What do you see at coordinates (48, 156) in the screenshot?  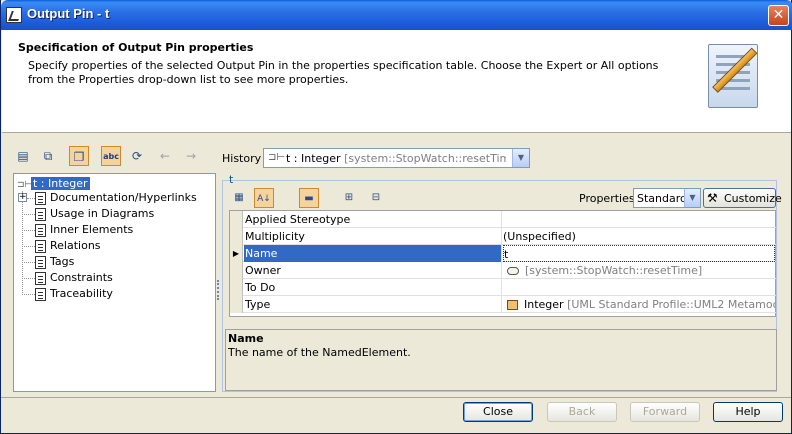 I see `hierarchy-icon: ⧉` at bounding box center [48, 156].